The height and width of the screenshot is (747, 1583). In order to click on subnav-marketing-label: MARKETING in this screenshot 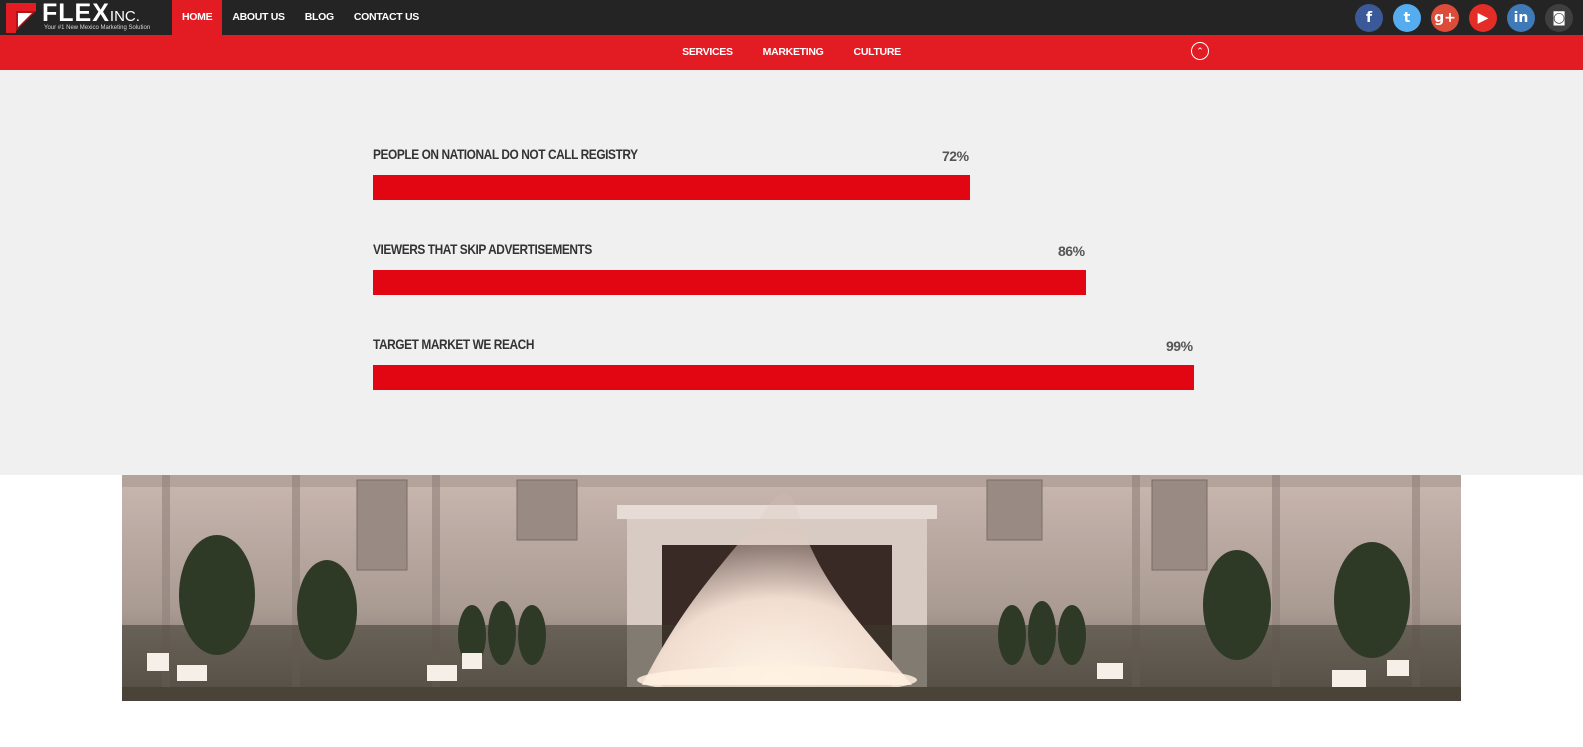, I will do `click(793, 52)`.